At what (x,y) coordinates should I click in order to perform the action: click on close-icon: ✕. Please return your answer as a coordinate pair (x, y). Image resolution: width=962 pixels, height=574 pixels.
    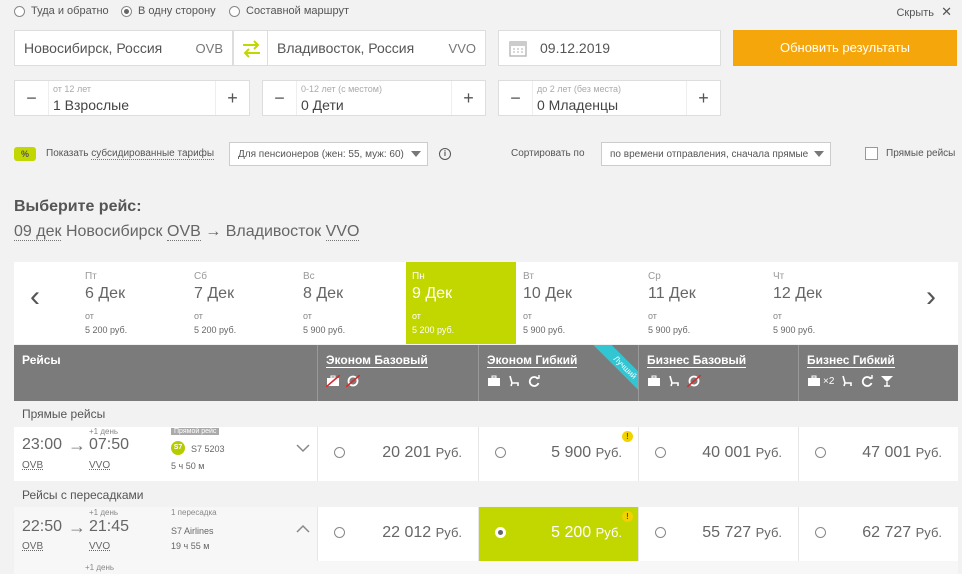
    Looking at the image, I should click on (946, 11).